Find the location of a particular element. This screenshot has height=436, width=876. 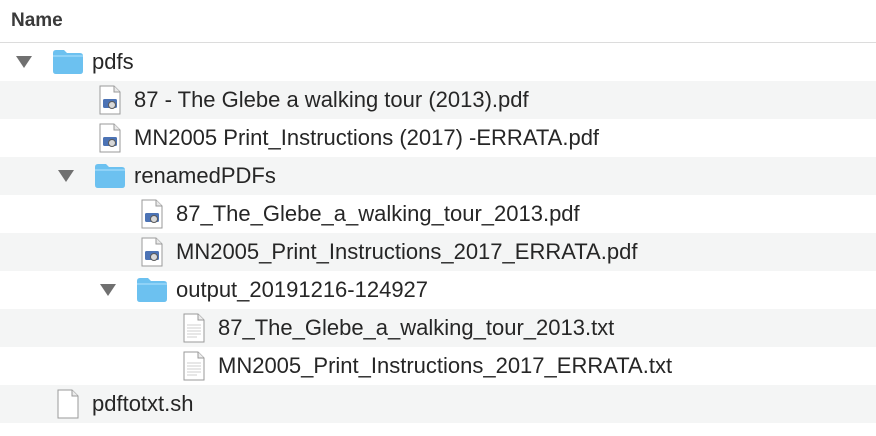

file-name: pdftotxt.sh is located at coordinates (143, 403).